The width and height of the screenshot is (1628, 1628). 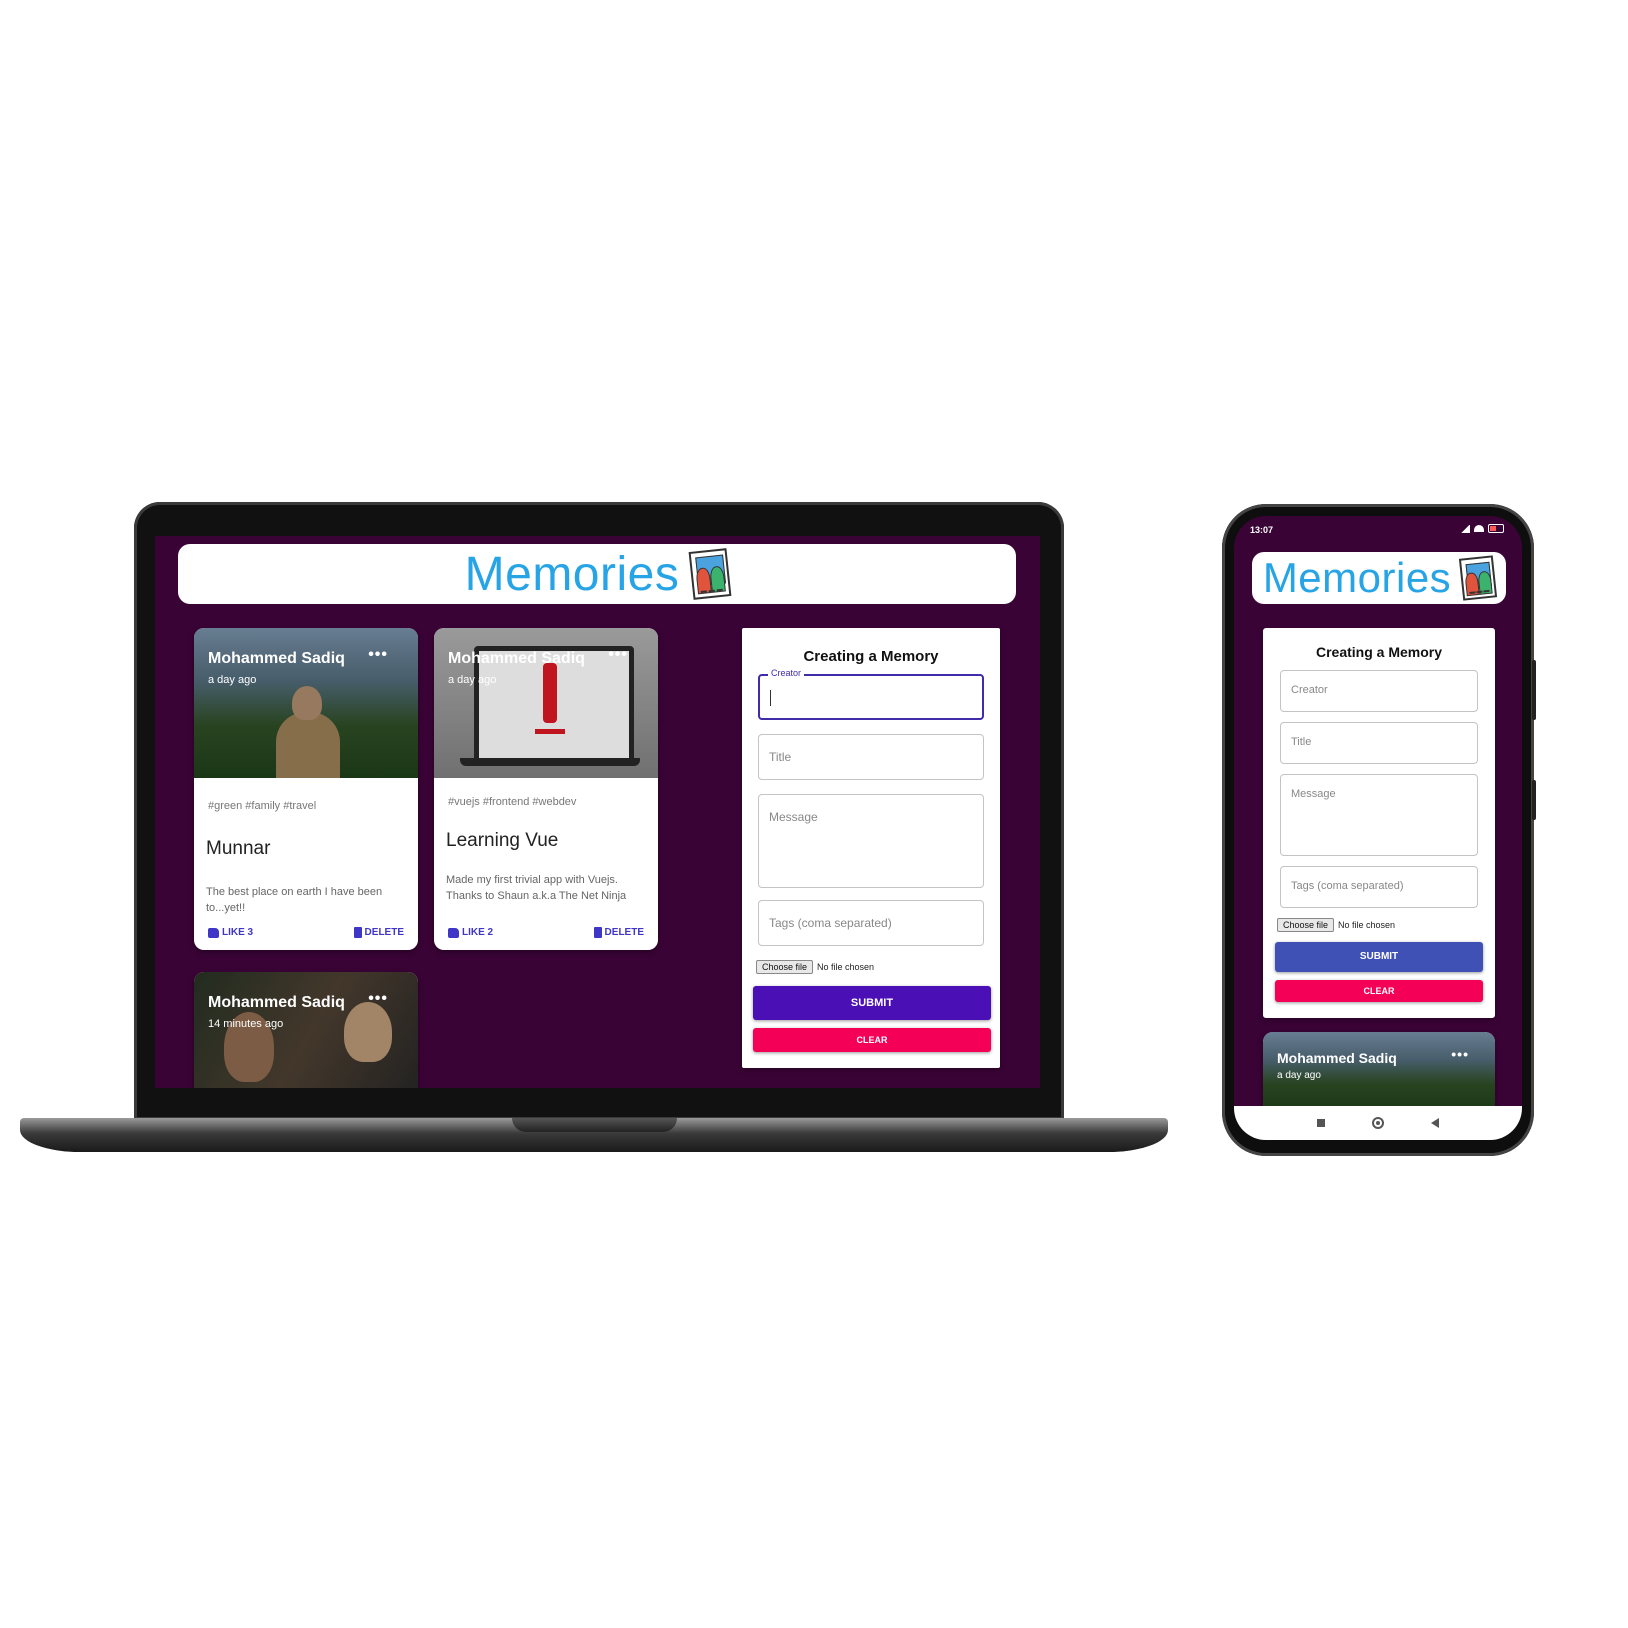 I want to click on back-icon, so click(x=1434, y=1123).